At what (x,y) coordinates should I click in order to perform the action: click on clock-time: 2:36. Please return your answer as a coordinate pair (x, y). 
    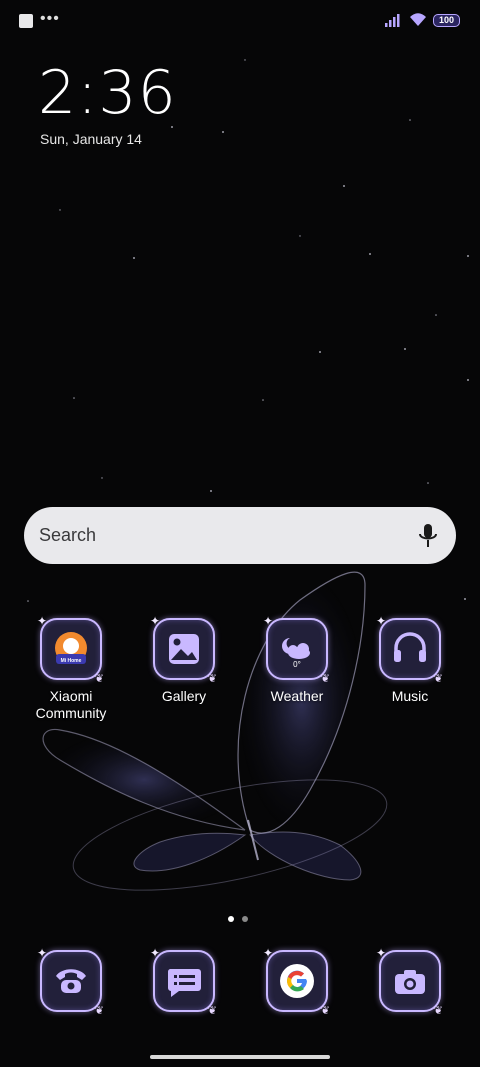
    Looking at the image, I should click on (107, 93).